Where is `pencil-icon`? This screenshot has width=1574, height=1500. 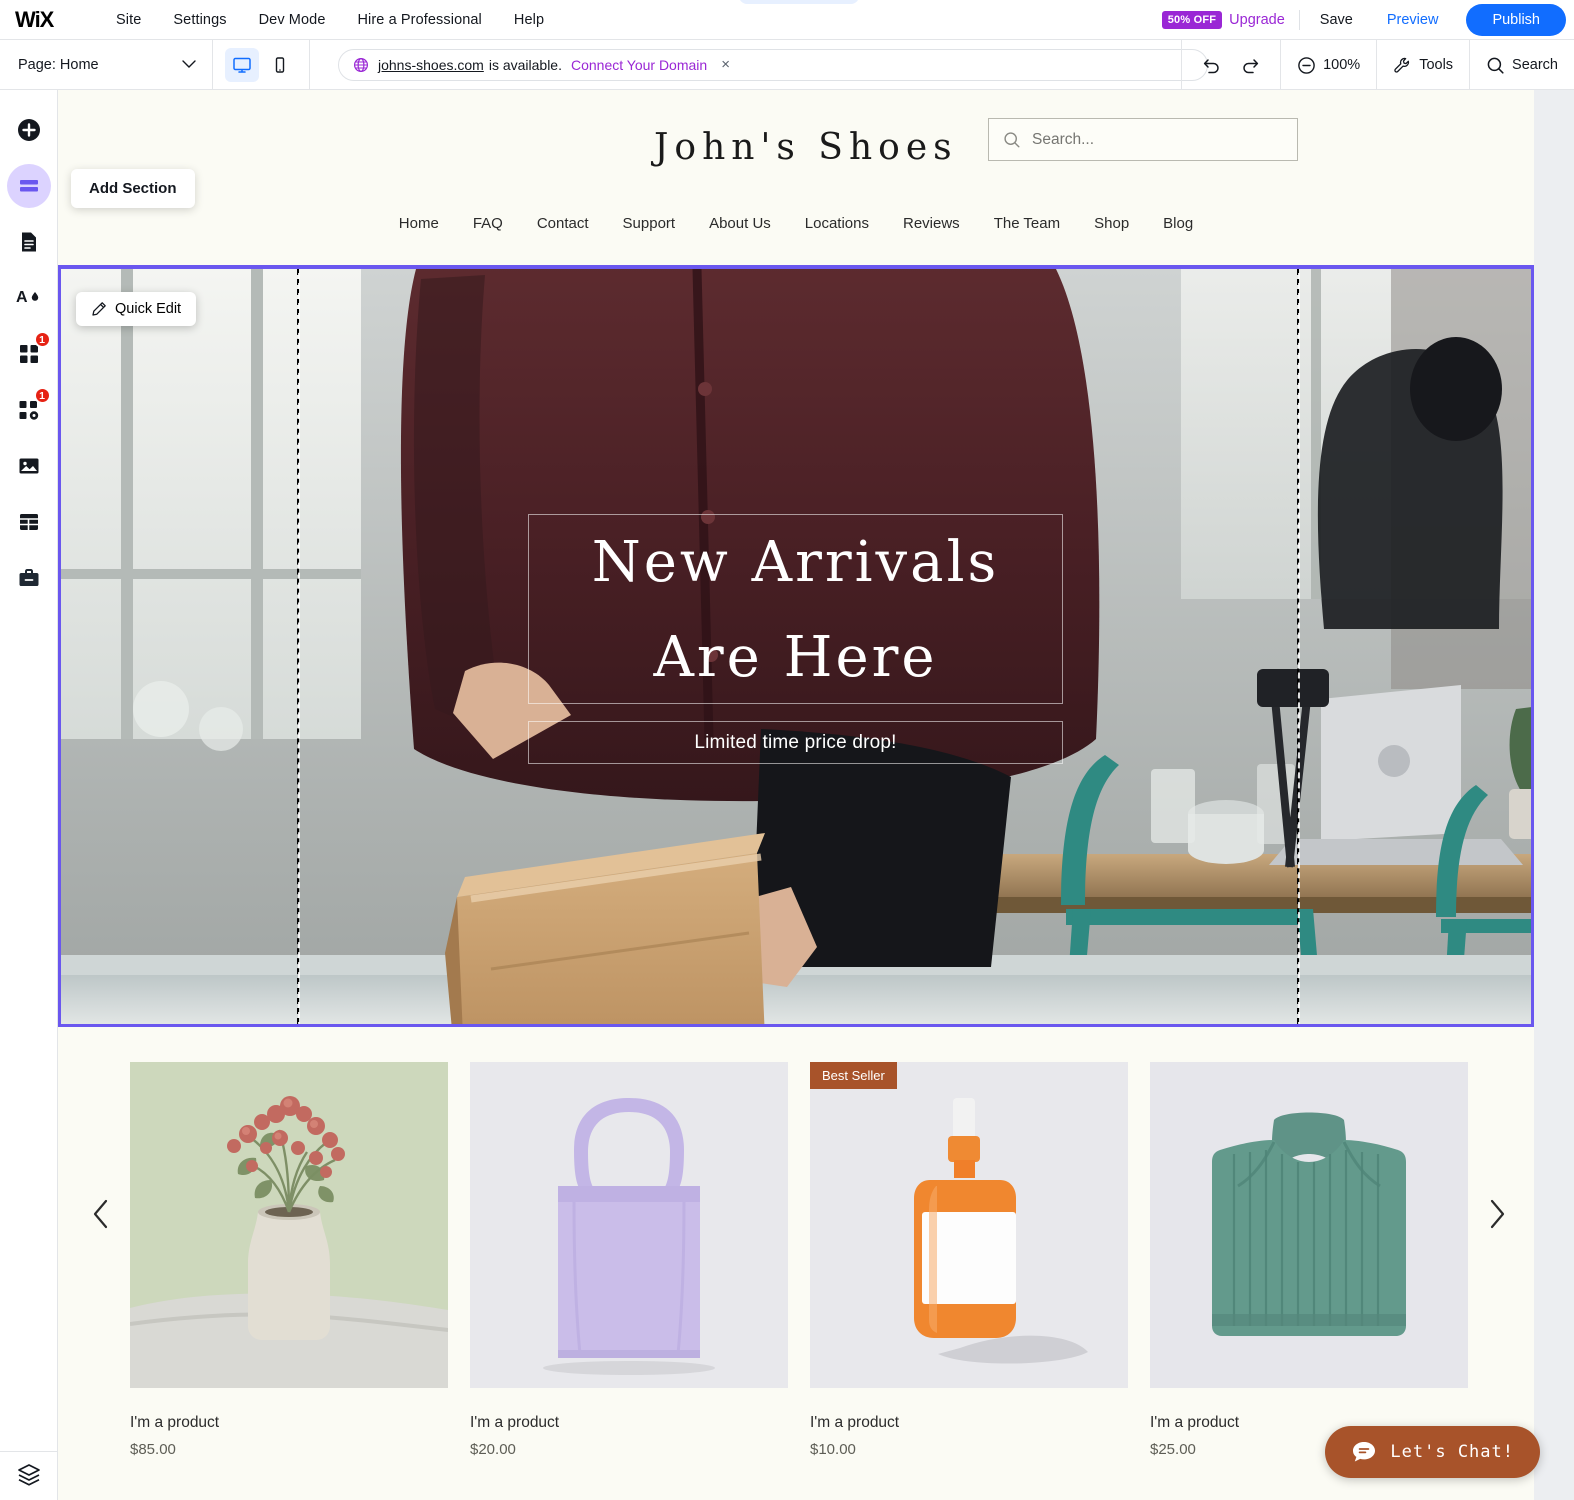 pencil-icon is located at coordinates (99, 309).